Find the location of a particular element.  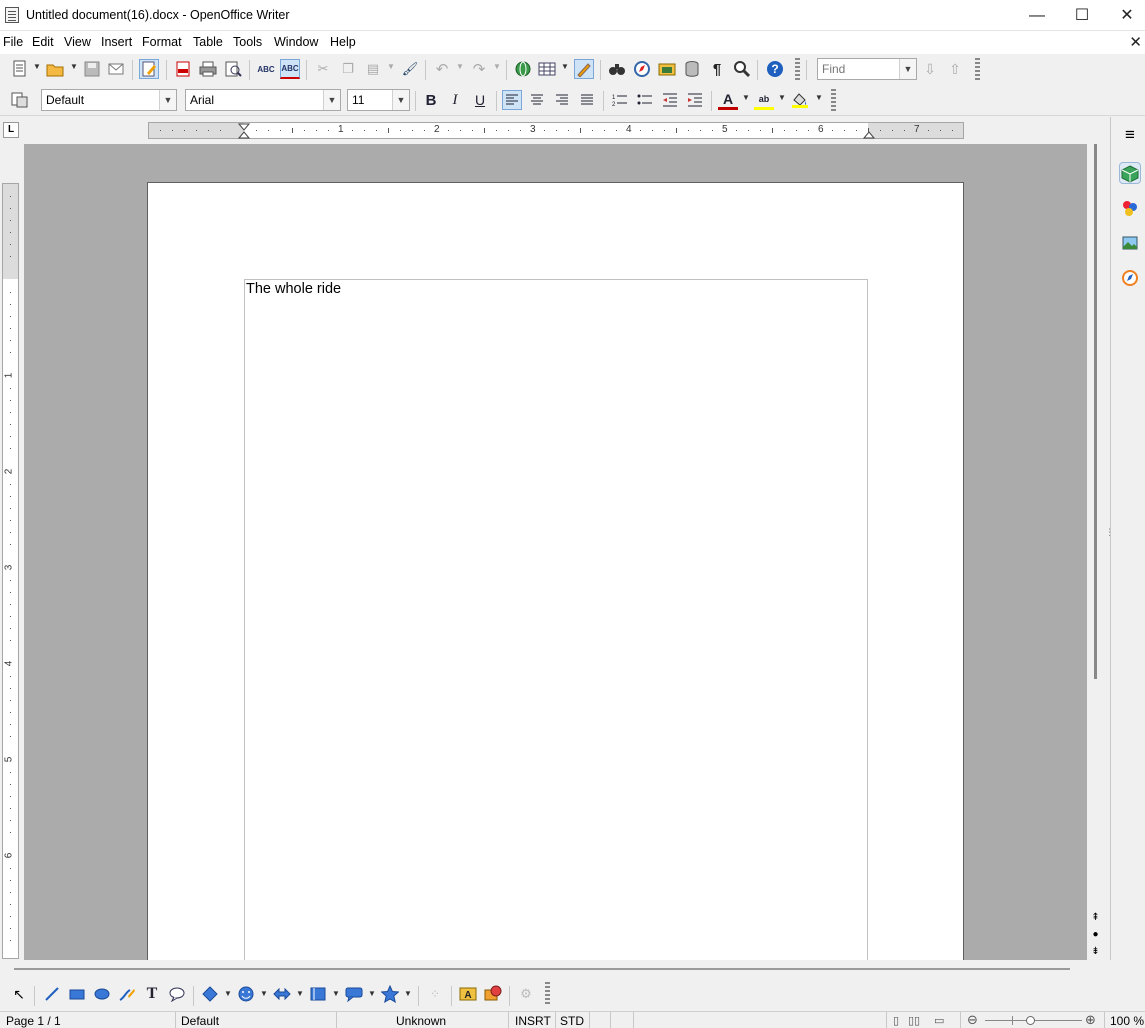

highlight-icon: ab is located at coordinates (764, 100).